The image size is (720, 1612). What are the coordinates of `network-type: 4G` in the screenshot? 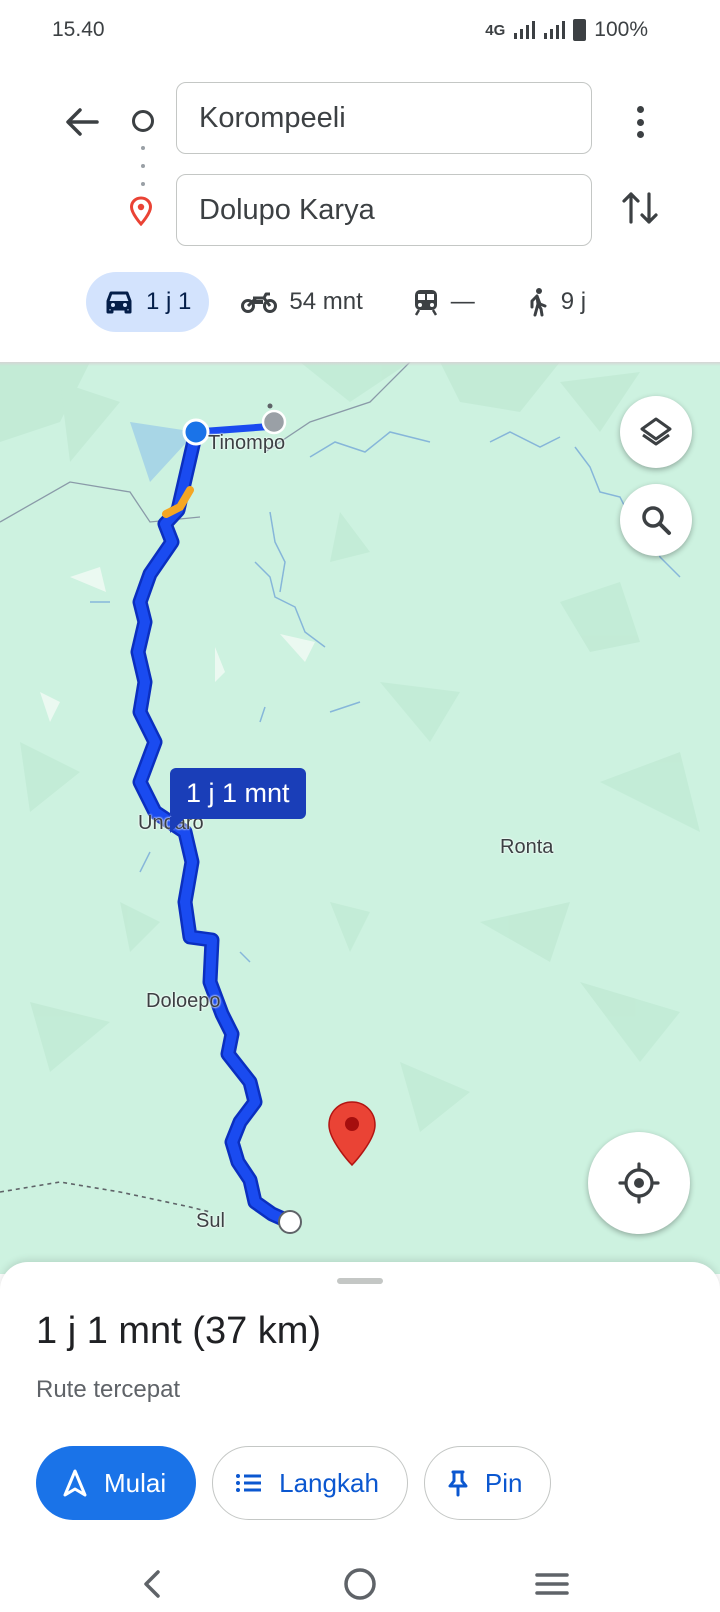 It's located at (495, 30).